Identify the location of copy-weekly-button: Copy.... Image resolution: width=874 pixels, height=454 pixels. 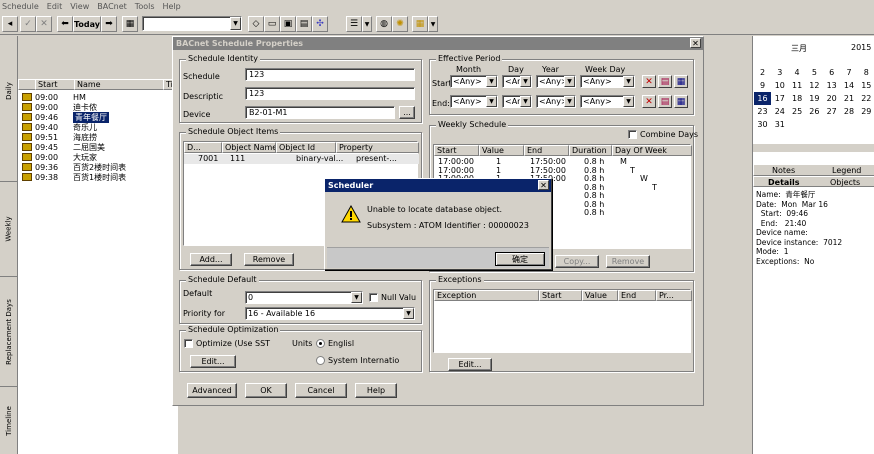
(577, 261).